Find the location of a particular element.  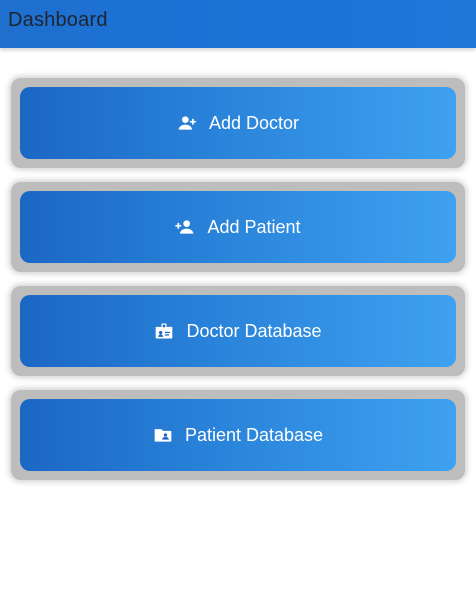

add-doctor-card: Add Doctor is located at coordinates (238, 123).